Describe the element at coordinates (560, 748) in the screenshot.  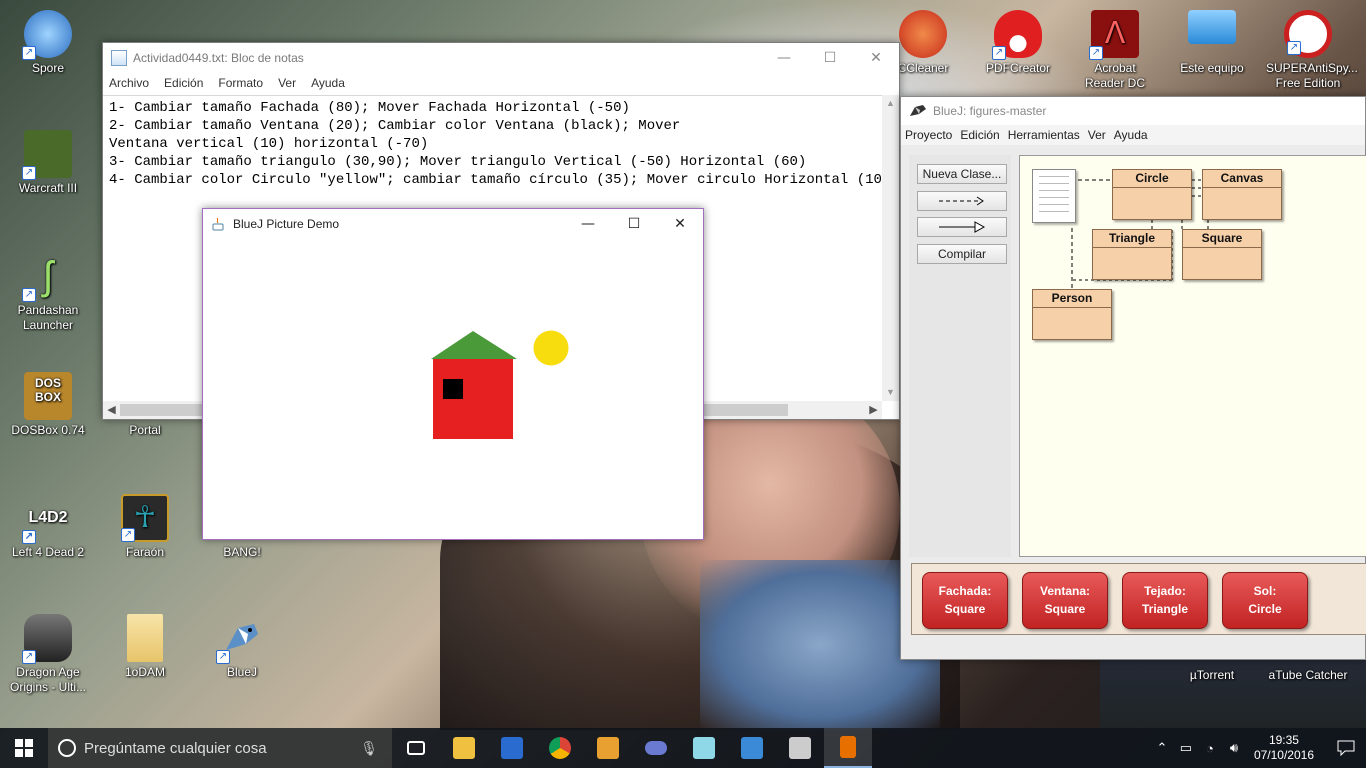
I see `chrome-icon` at that location.